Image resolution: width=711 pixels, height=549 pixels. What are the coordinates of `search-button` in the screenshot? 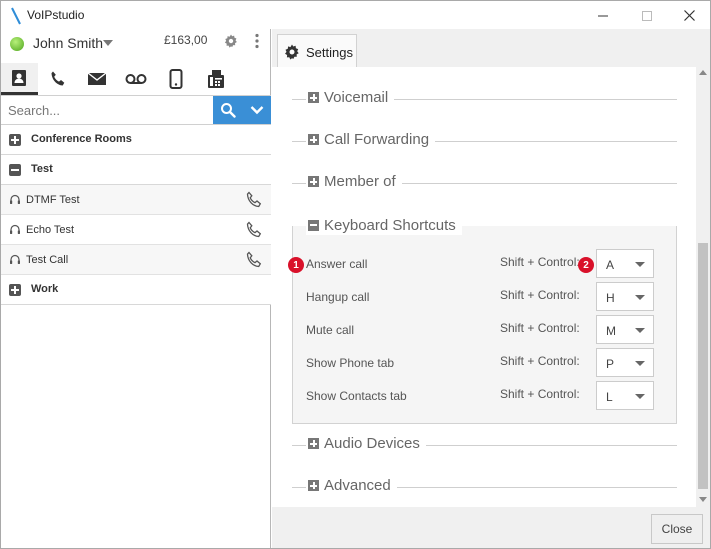 It's located at (227, 110).